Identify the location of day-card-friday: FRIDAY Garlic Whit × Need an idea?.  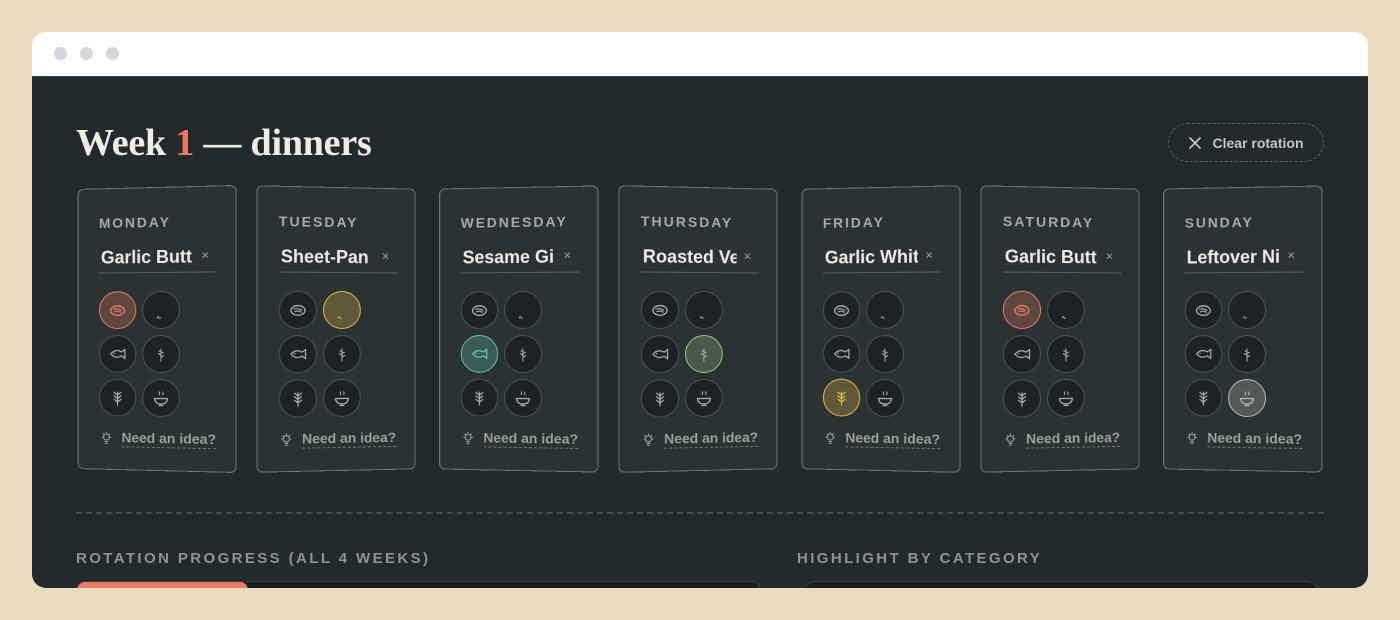
(881, 329).